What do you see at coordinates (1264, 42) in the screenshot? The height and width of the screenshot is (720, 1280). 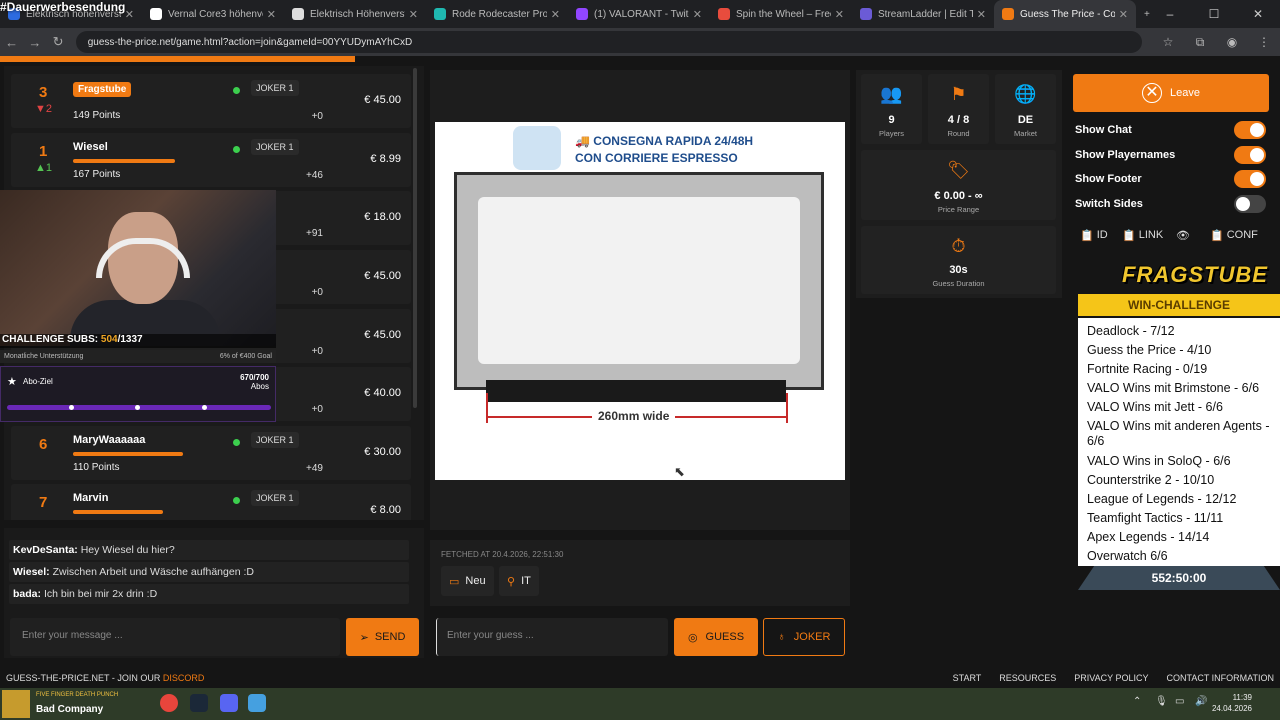 I see `menu-icon: ⋮` at bounding box center [1264, 42].